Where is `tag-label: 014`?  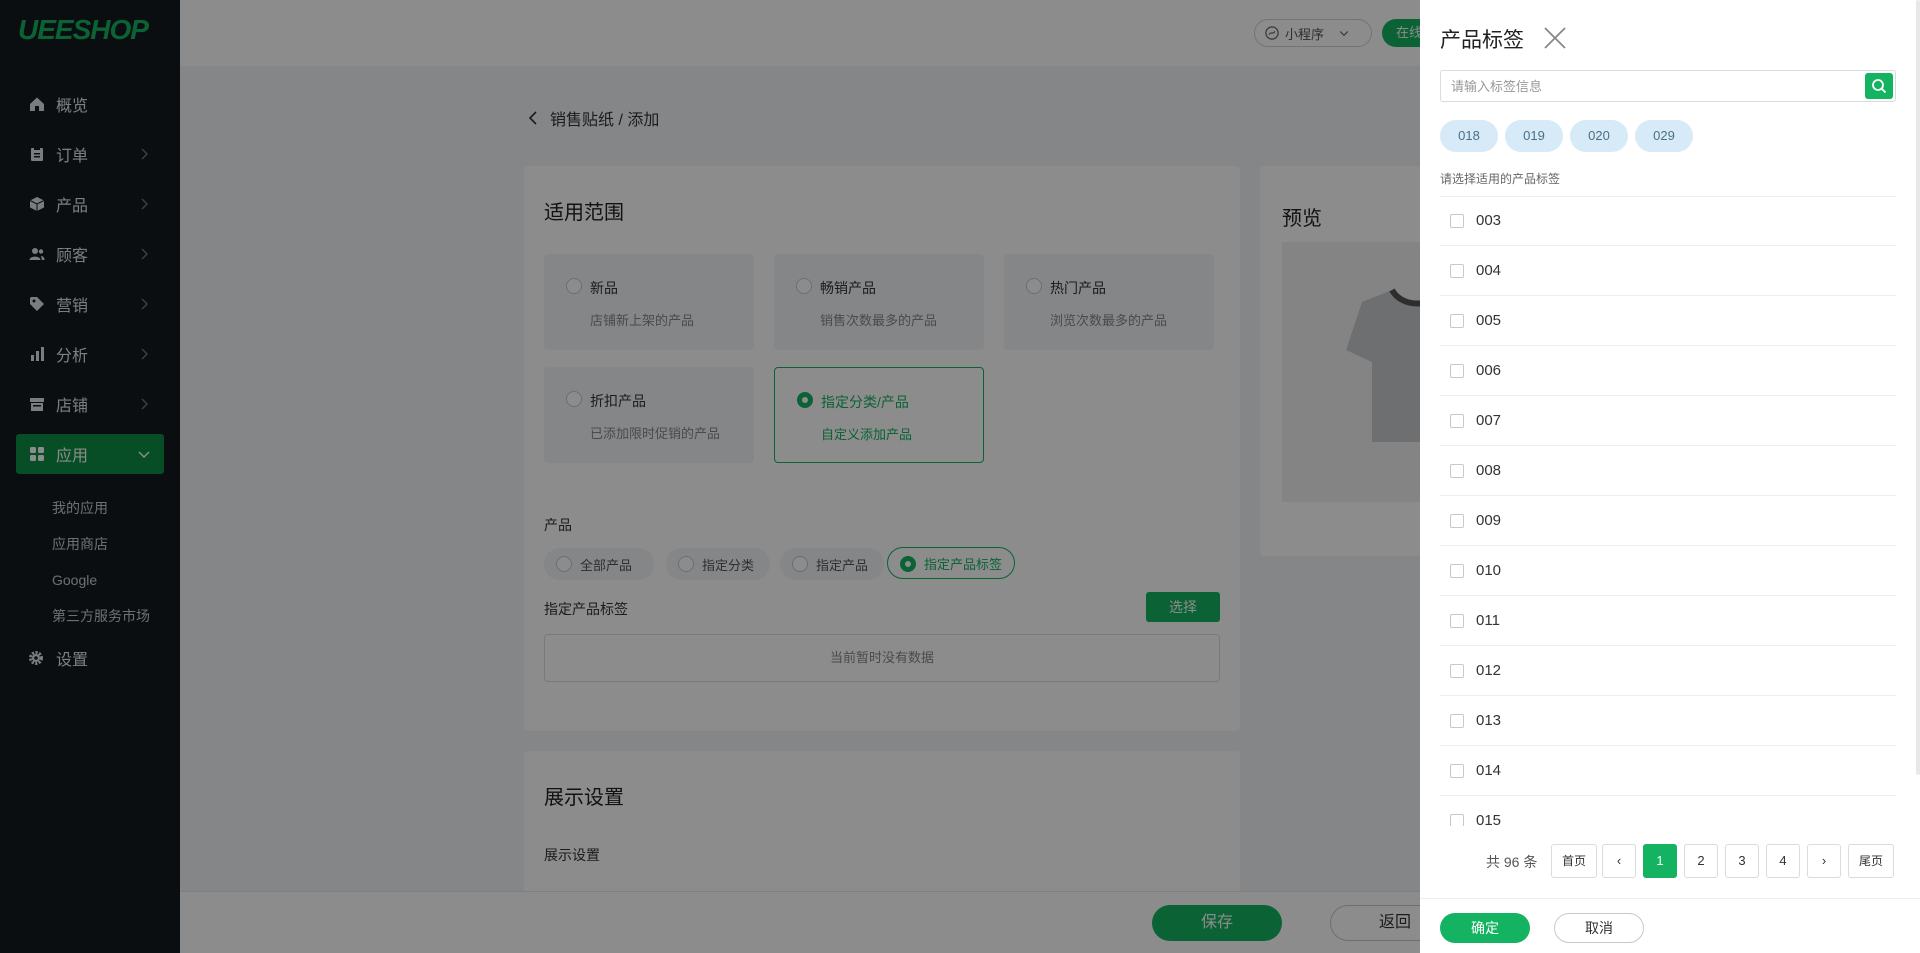
tag-label: 014 is located at coordinates (1489, 770).